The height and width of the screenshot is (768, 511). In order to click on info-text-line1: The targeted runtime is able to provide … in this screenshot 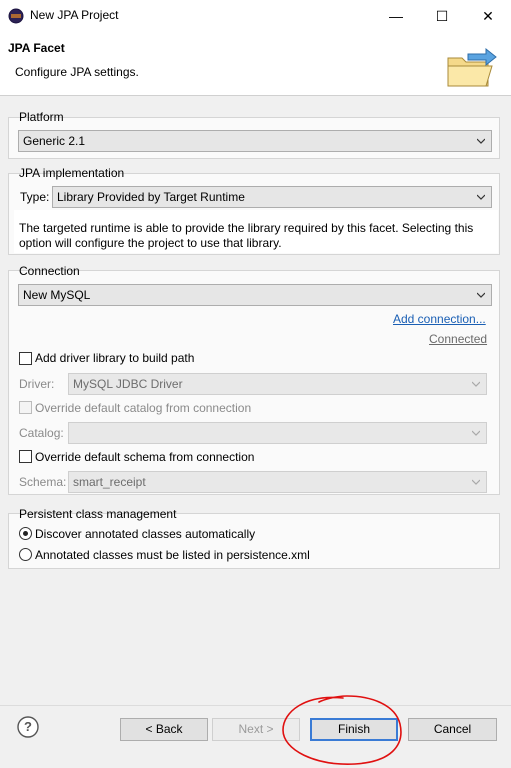, I will do `click(246, 228)`.